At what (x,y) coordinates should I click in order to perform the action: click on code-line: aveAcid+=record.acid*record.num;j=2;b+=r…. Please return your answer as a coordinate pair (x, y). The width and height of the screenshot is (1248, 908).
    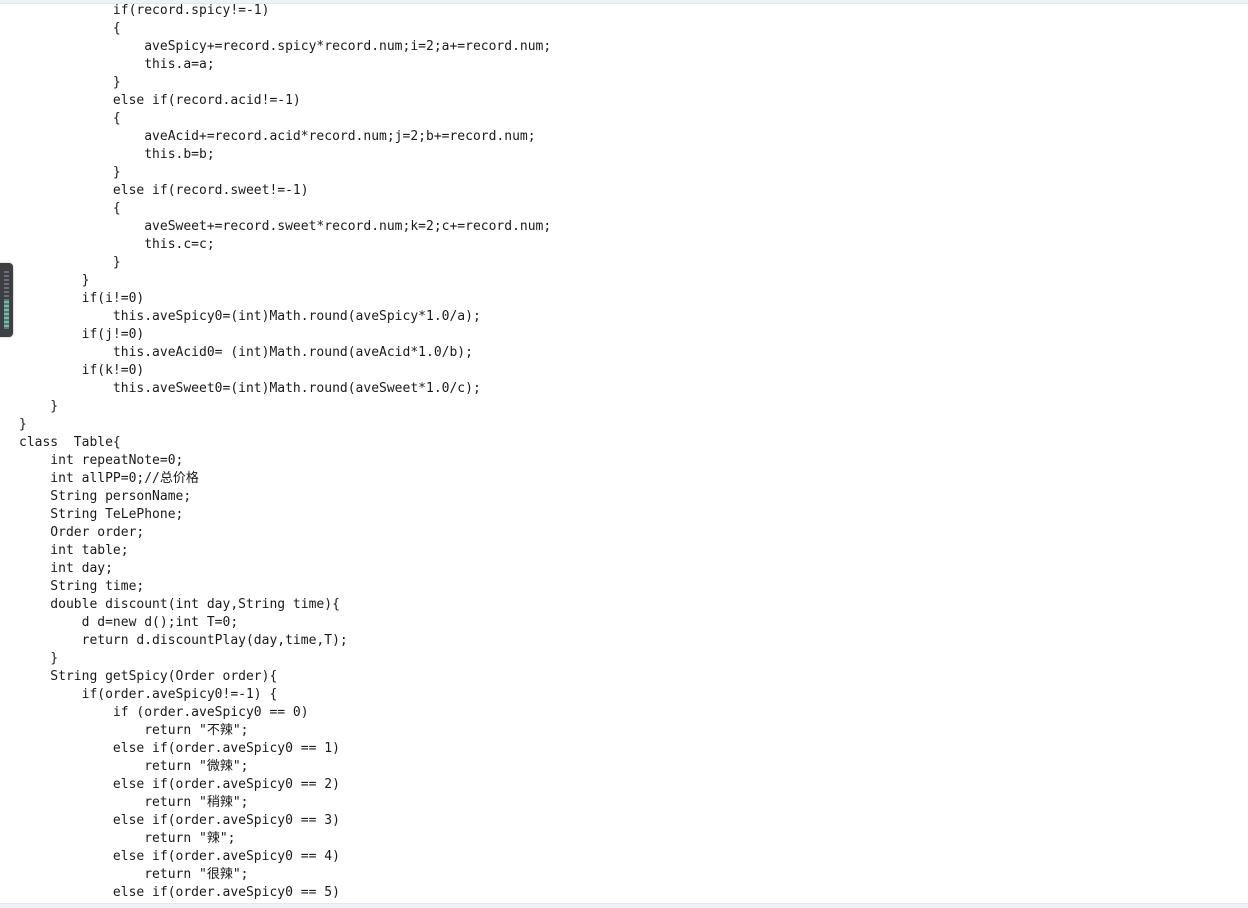
    Looking at the image, I should click on (277, 136).